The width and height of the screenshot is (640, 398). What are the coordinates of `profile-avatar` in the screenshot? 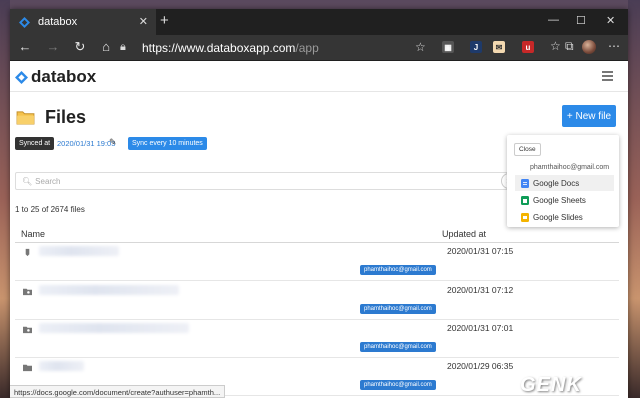 It's located at (589, 47).